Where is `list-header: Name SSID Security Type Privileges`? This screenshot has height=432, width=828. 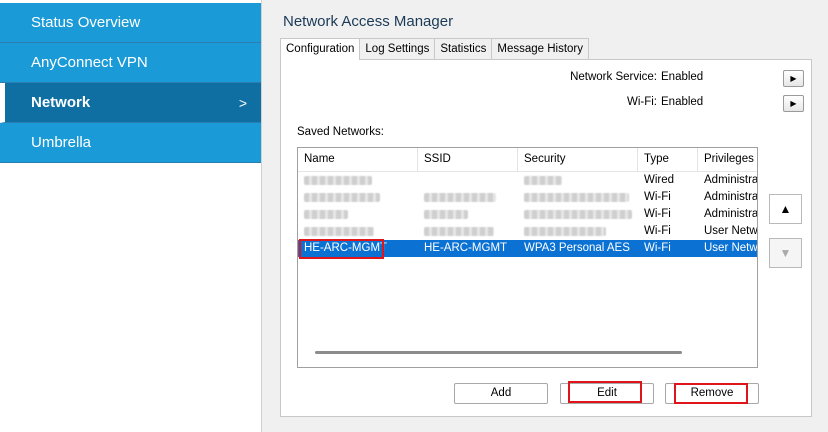 list-header: Name SSID Security Type Privileges is located at coordinates (527, 160).